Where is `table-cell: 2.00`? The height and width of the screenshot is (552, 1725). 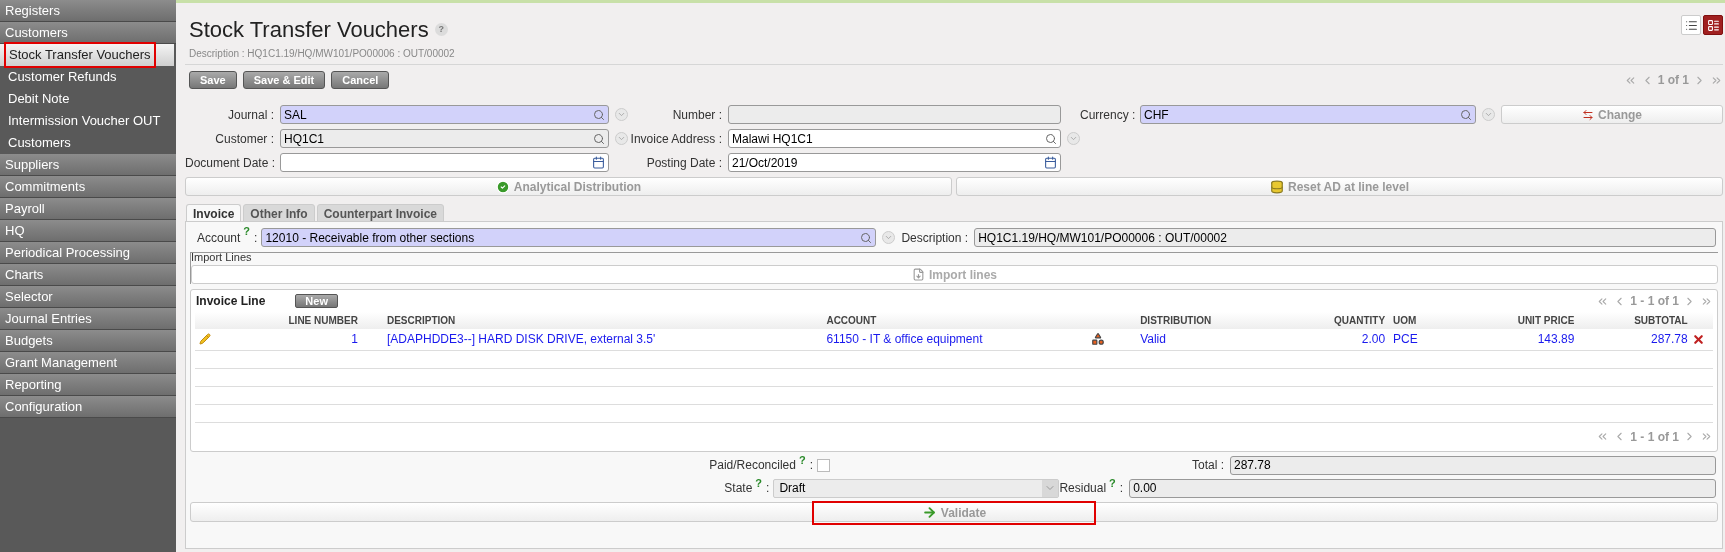
table-cell: 2.00 is located at coordinates (1354, 339).